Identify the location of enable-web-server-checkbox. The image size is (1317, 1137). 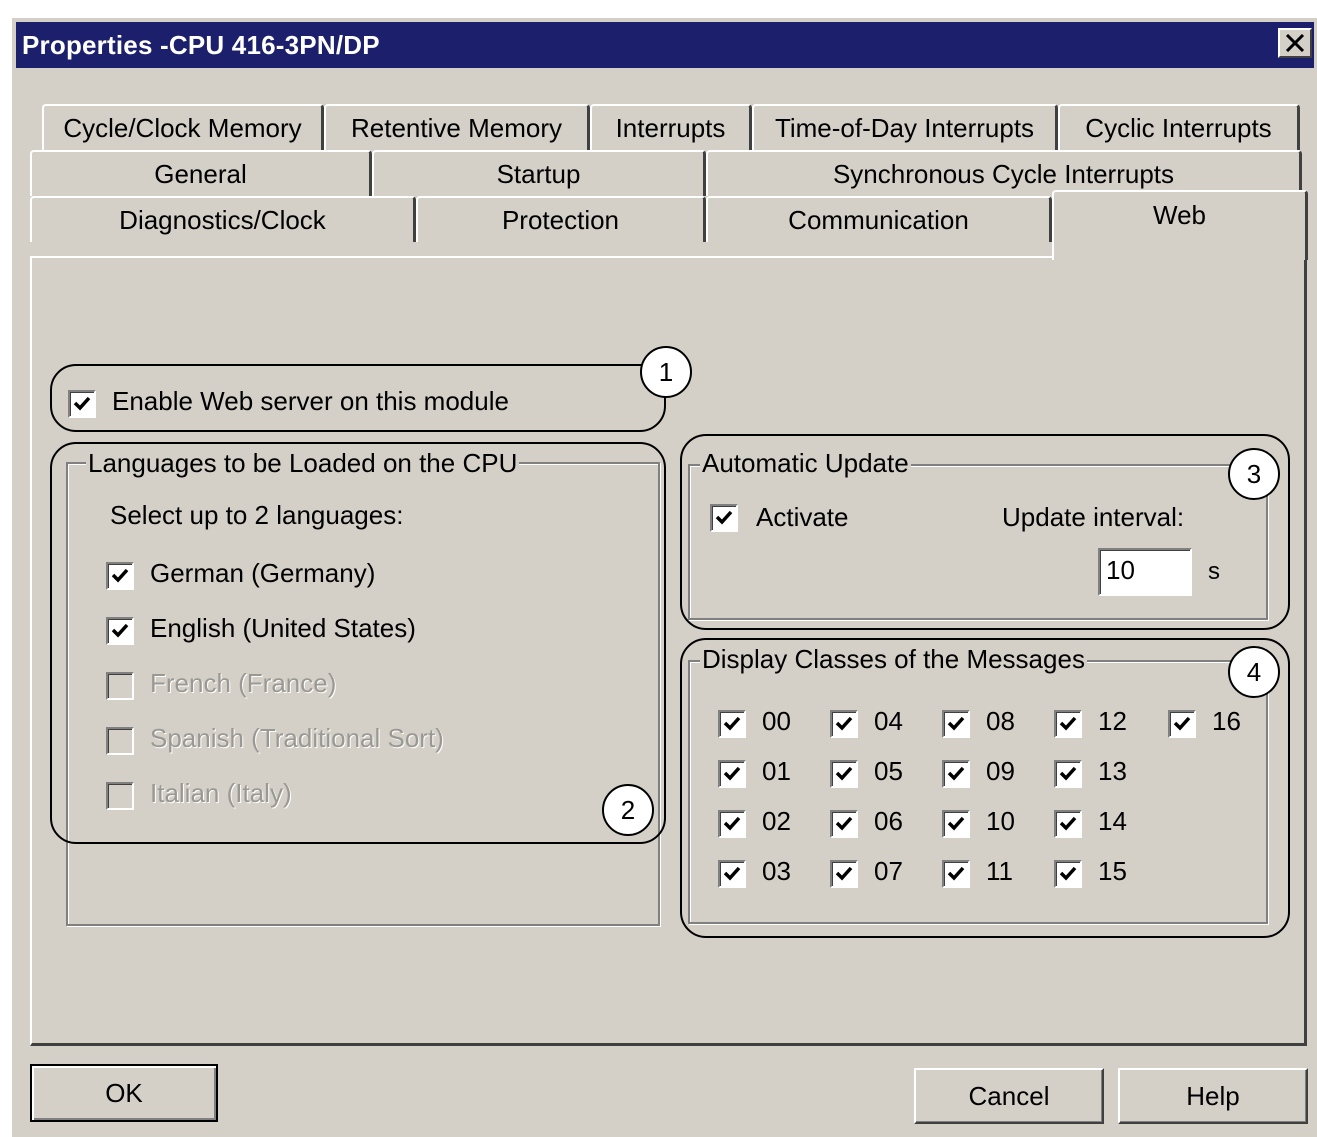
(82, 404).